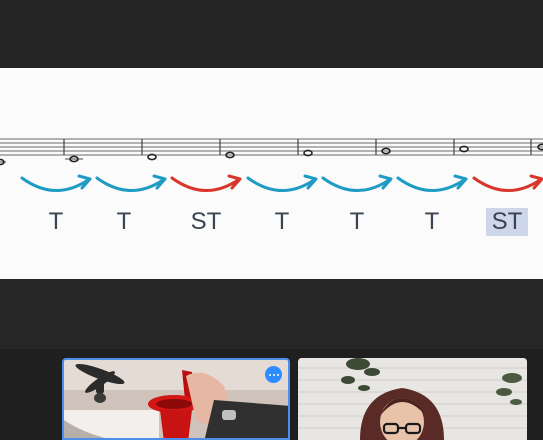  What do you see at coordinates (124, 221) in the screenshot?
I see `step-label-2: T` at bounding box center [124, 221].